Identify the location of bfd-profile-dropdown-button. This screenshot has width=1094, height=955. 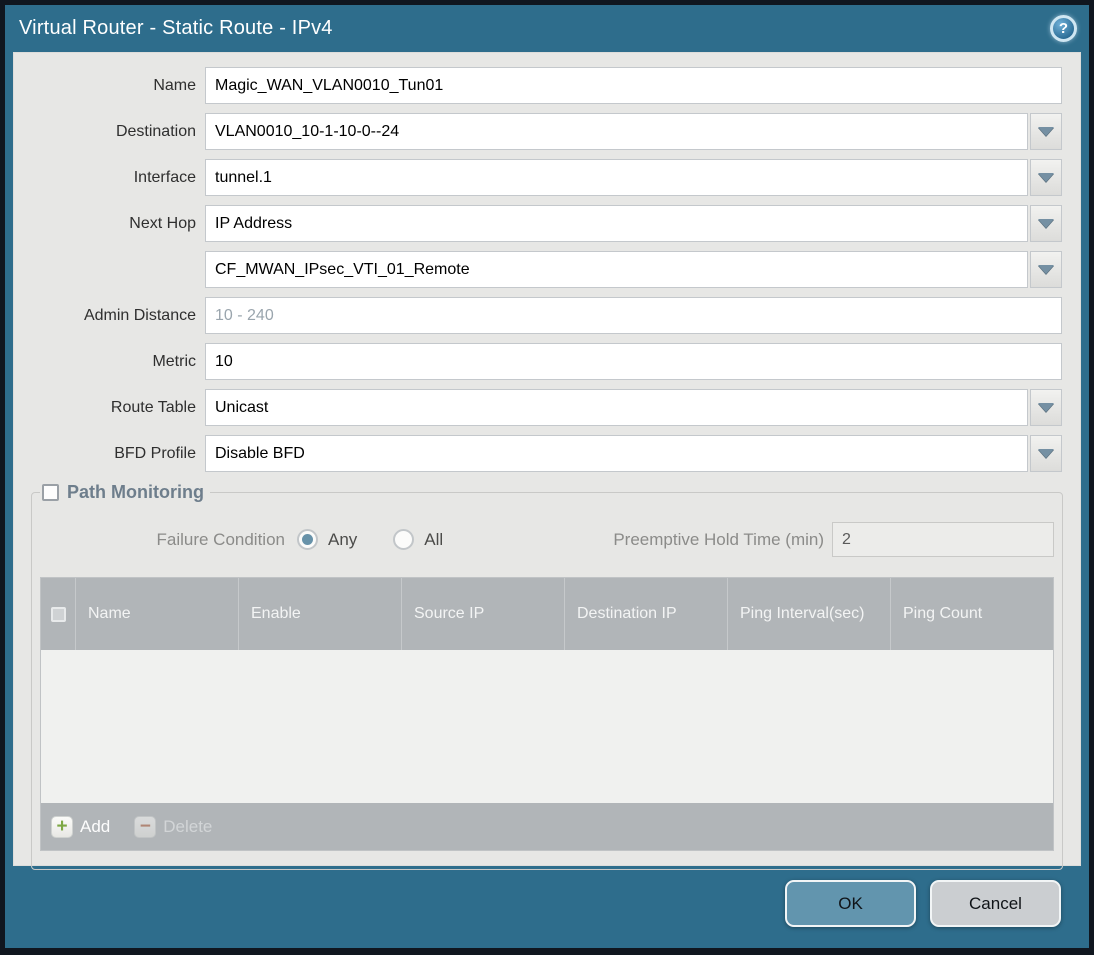
(1046, 453).